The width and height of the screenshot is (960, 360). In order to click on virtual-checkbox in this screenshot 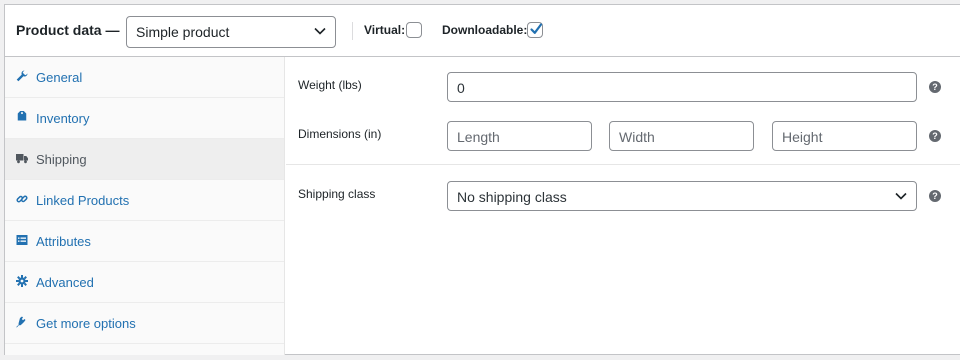, I will do `click(414, 30)`.